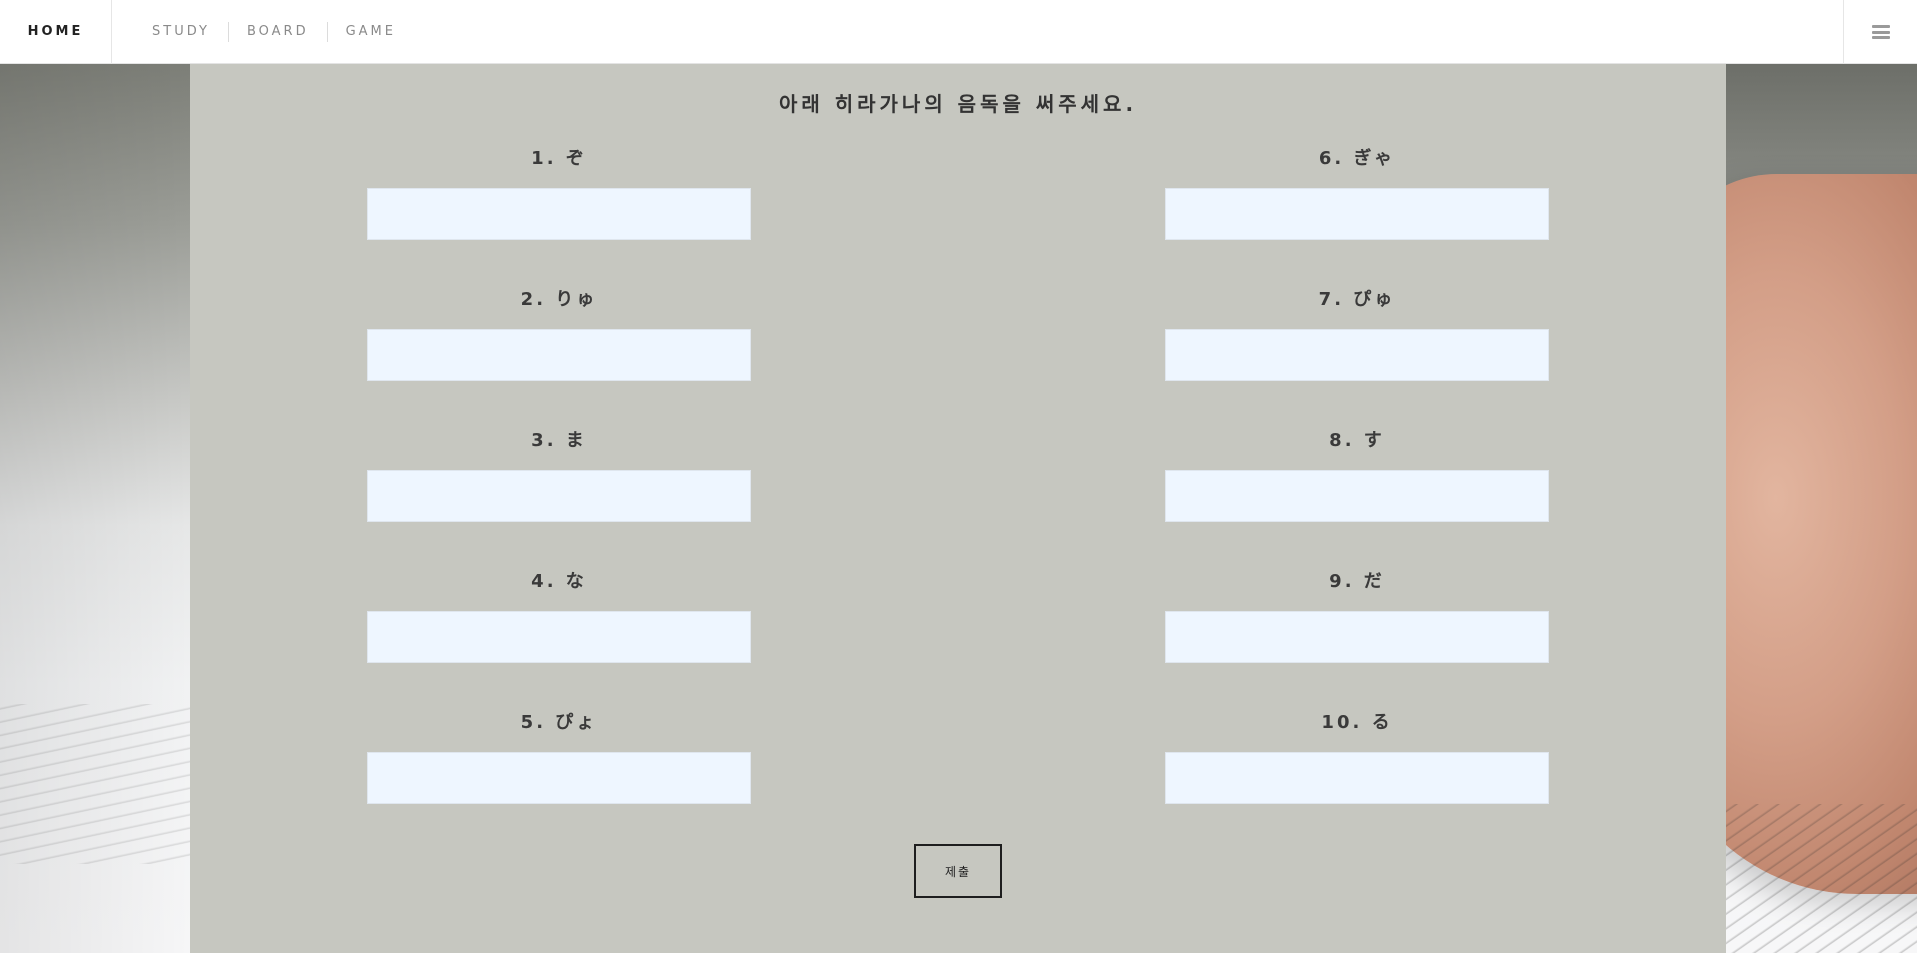  Describe the element at coordinates (1357, 299) in the screenshot. I see `question-label: 7. ぴゅ` at that location.